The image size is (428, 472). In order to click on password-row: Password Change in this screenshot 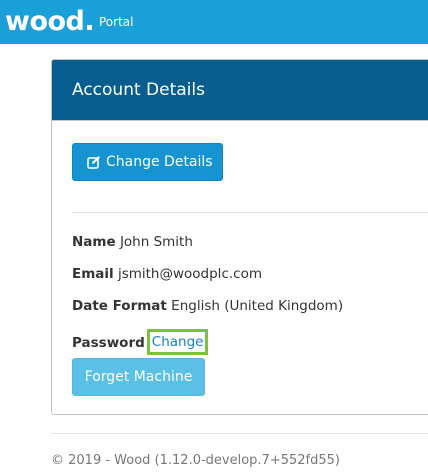, I will do `click(140, 342)`.